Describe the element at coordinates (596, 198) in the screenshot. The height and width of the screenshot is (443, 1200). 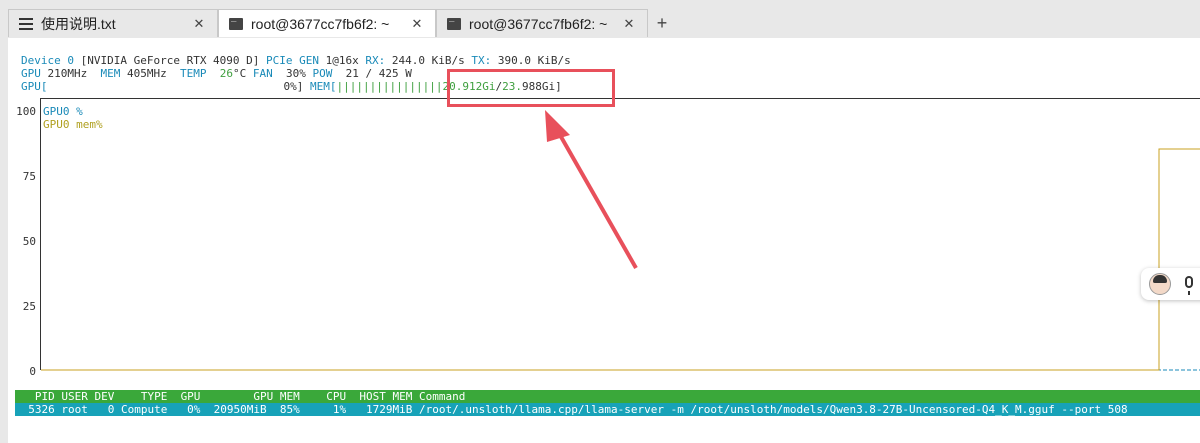
I see `arrow-shaft` at that location.